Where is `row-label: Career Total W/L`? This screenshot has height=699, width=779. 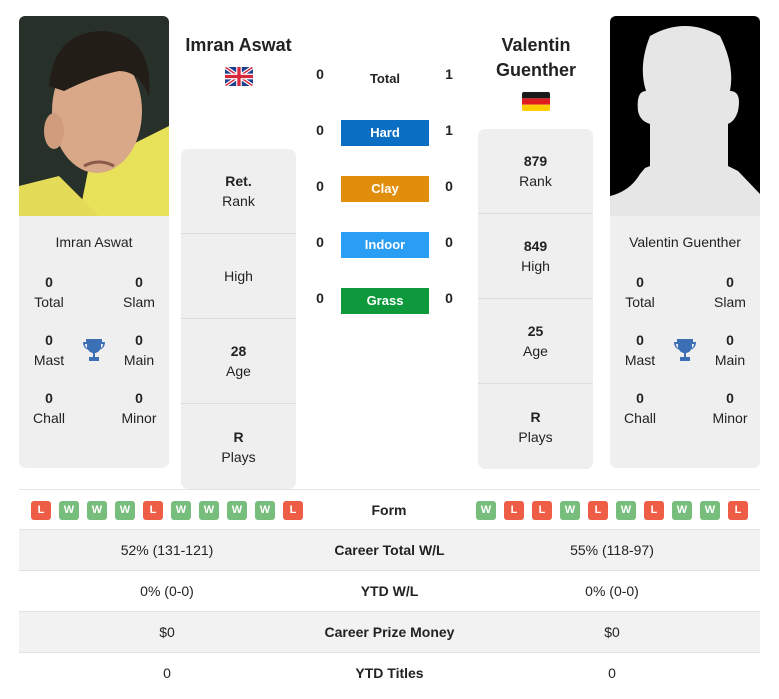
row-label: Career Total W/L is located at coordinates (389, 550).